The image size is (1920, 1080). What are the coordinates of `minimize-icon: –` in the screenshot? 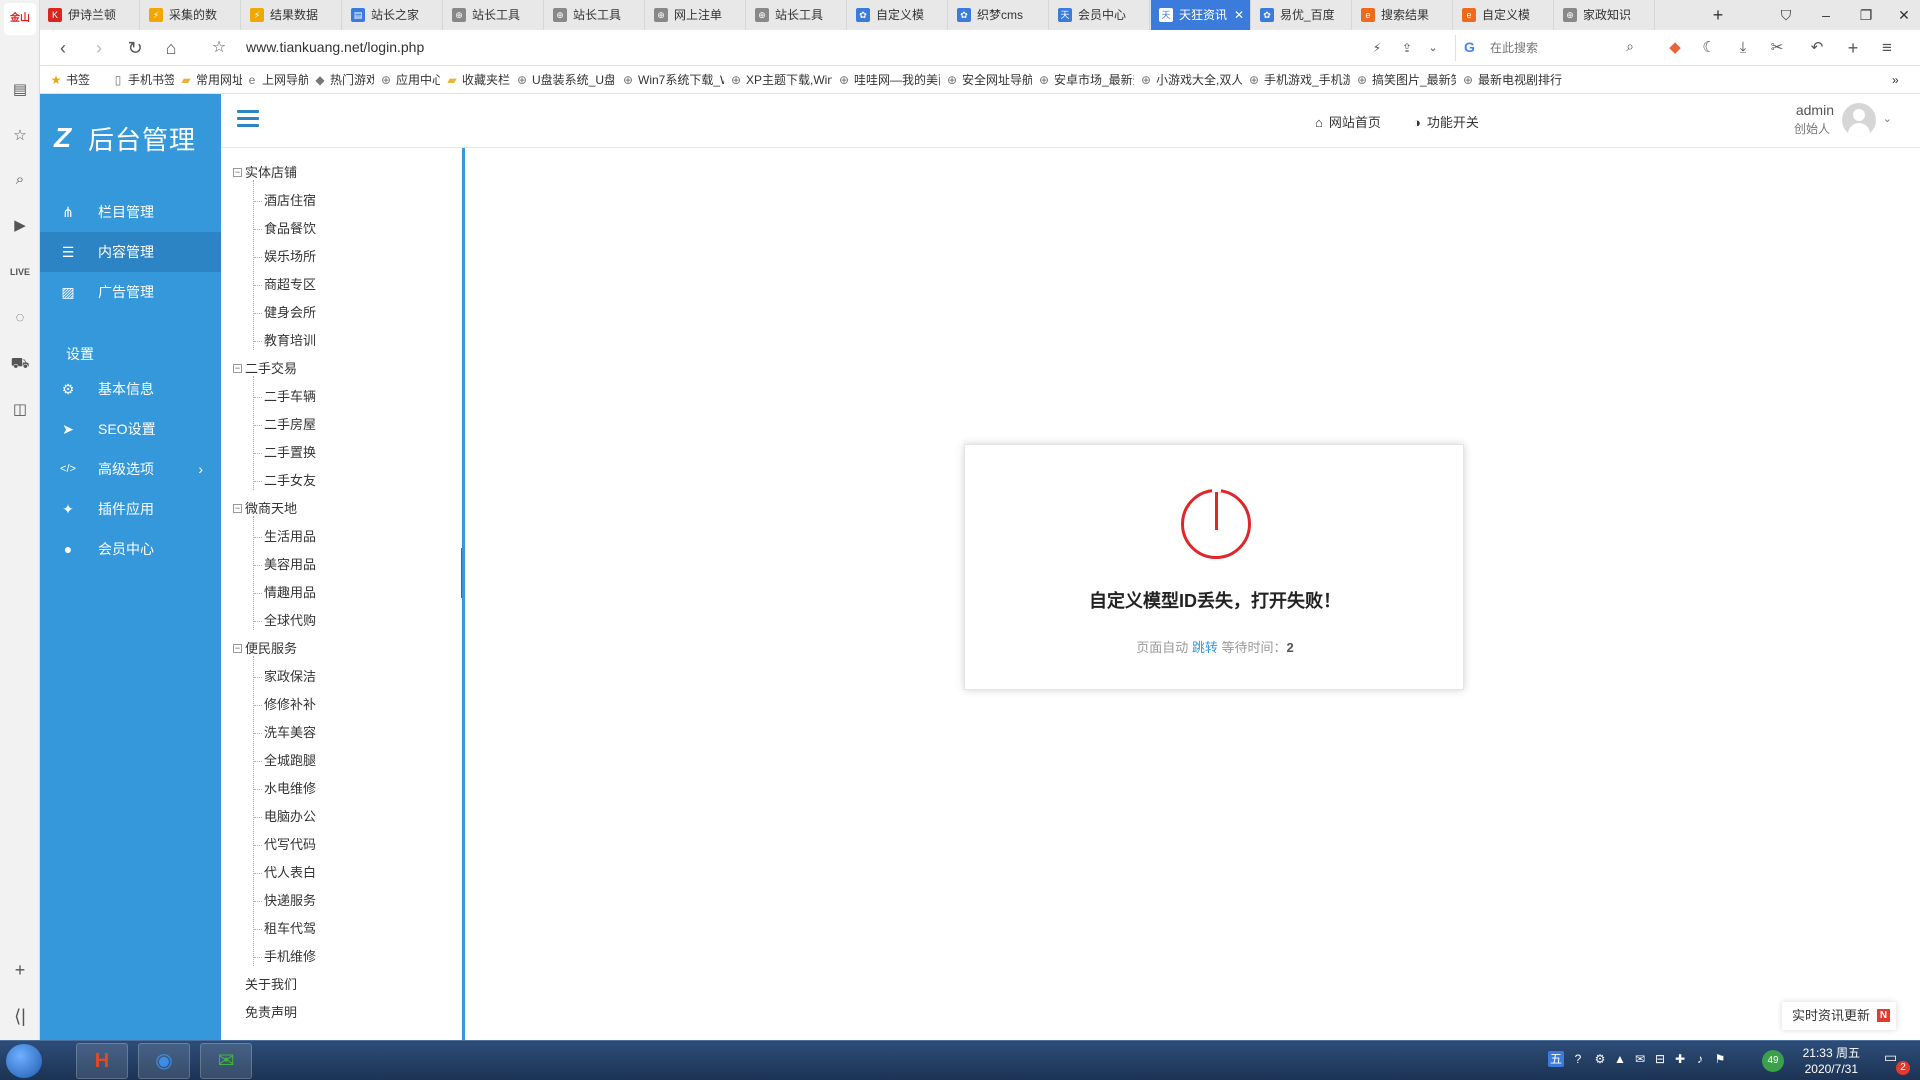 It's located at (1826, 15).